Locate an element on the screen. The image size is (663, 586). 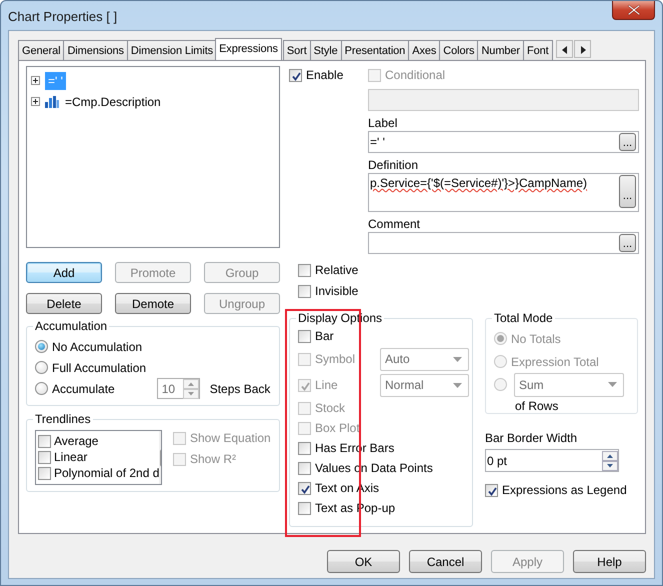
tab: Font is located at coordinates (537, 50).